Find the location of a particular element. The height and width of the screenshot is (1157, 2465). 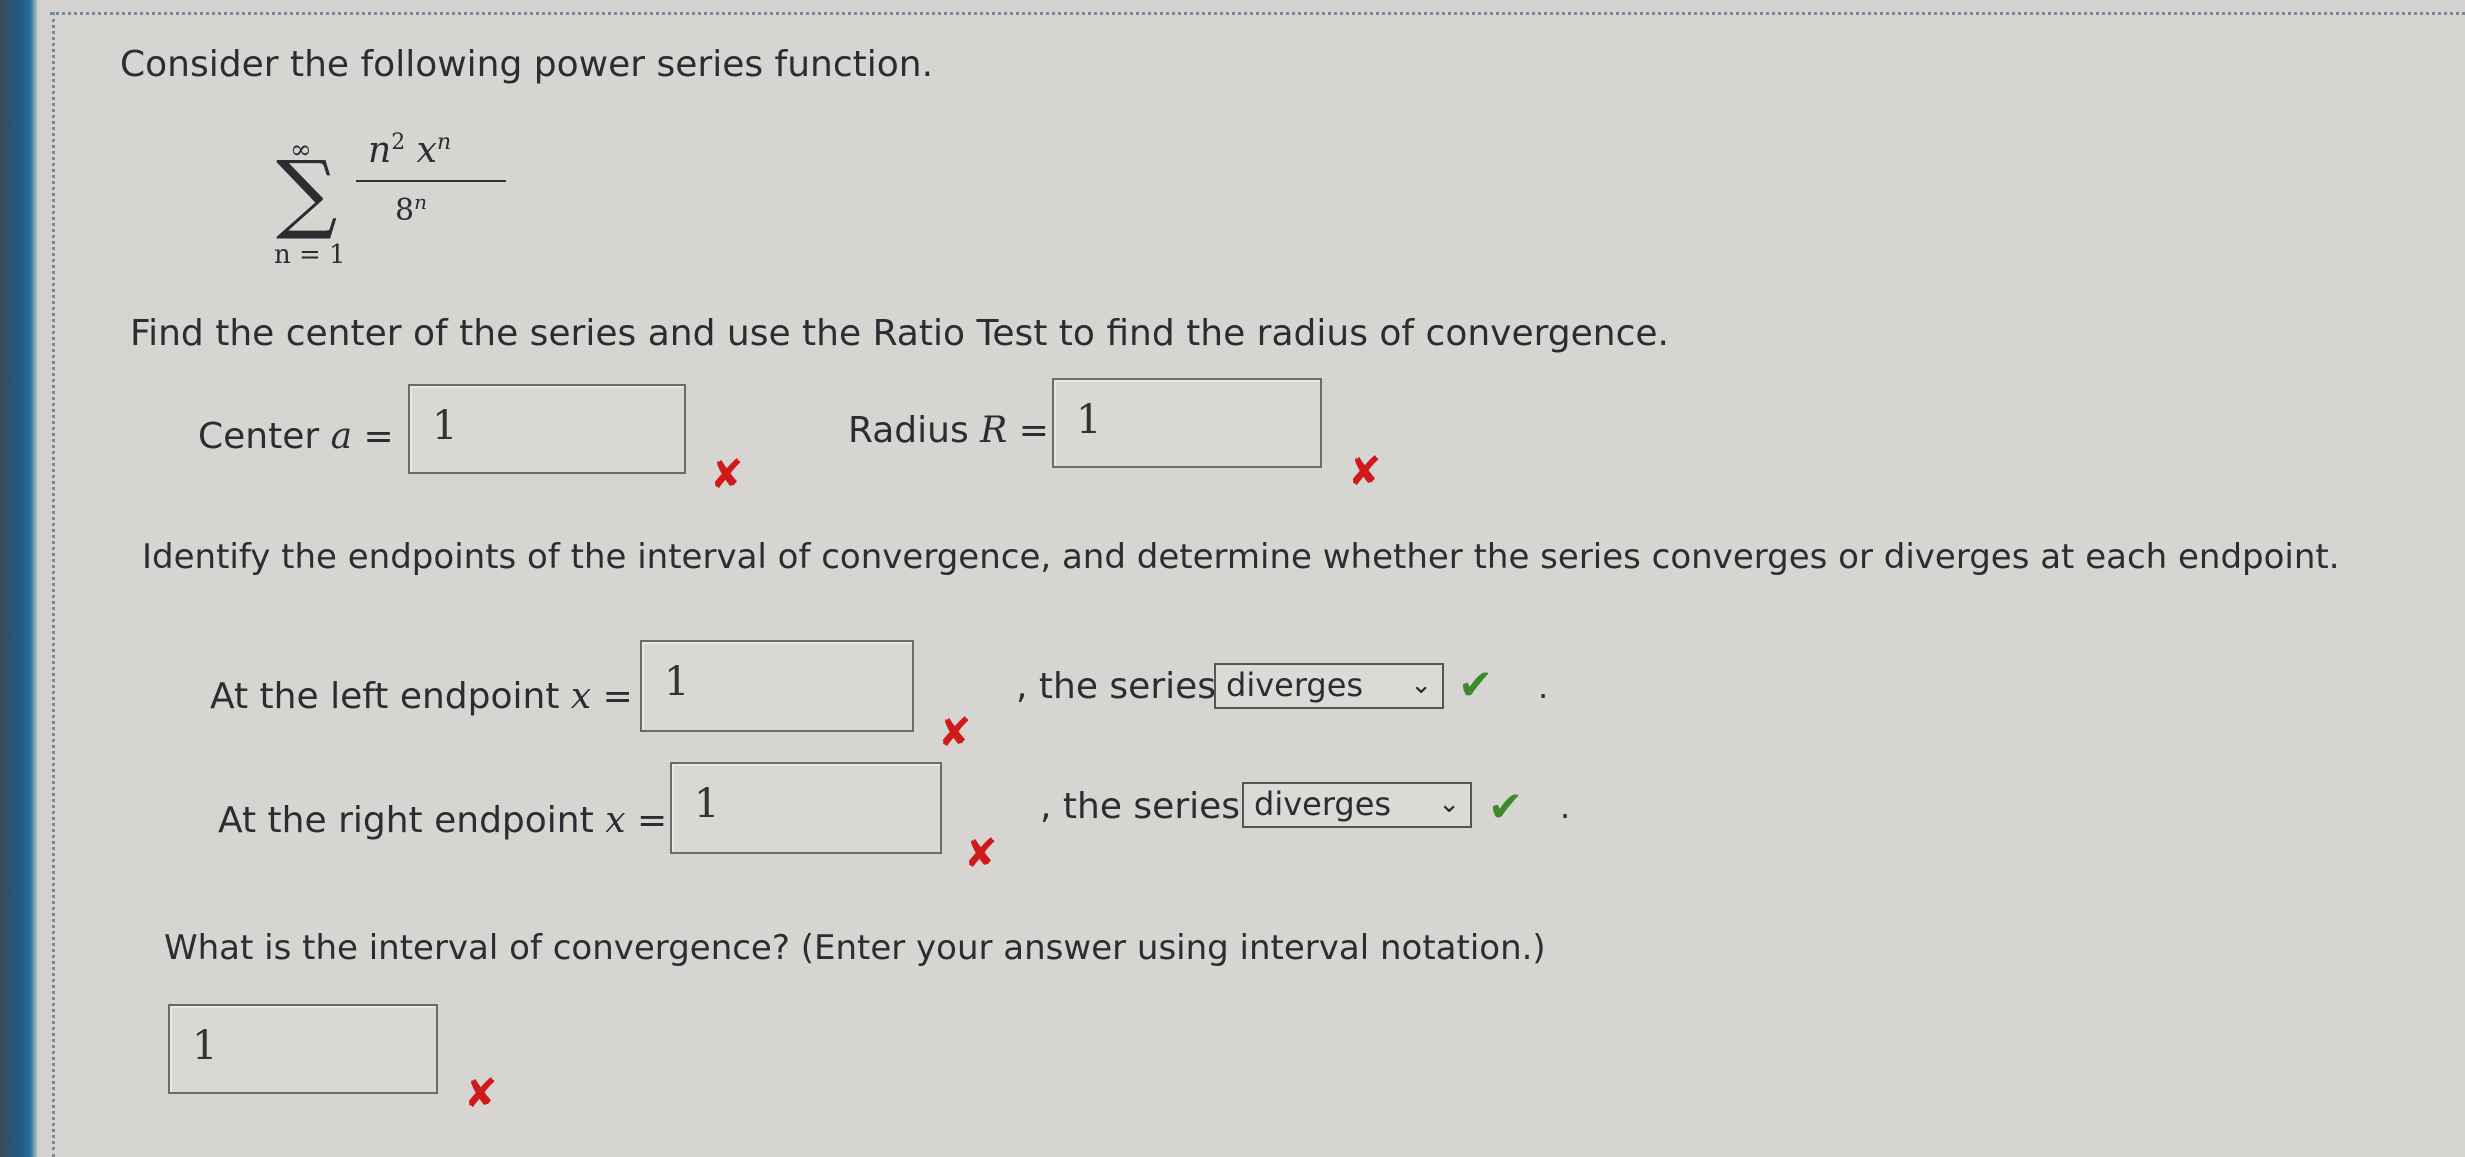

sigma-symbol: ∑ is located at coordinates (307, 193).